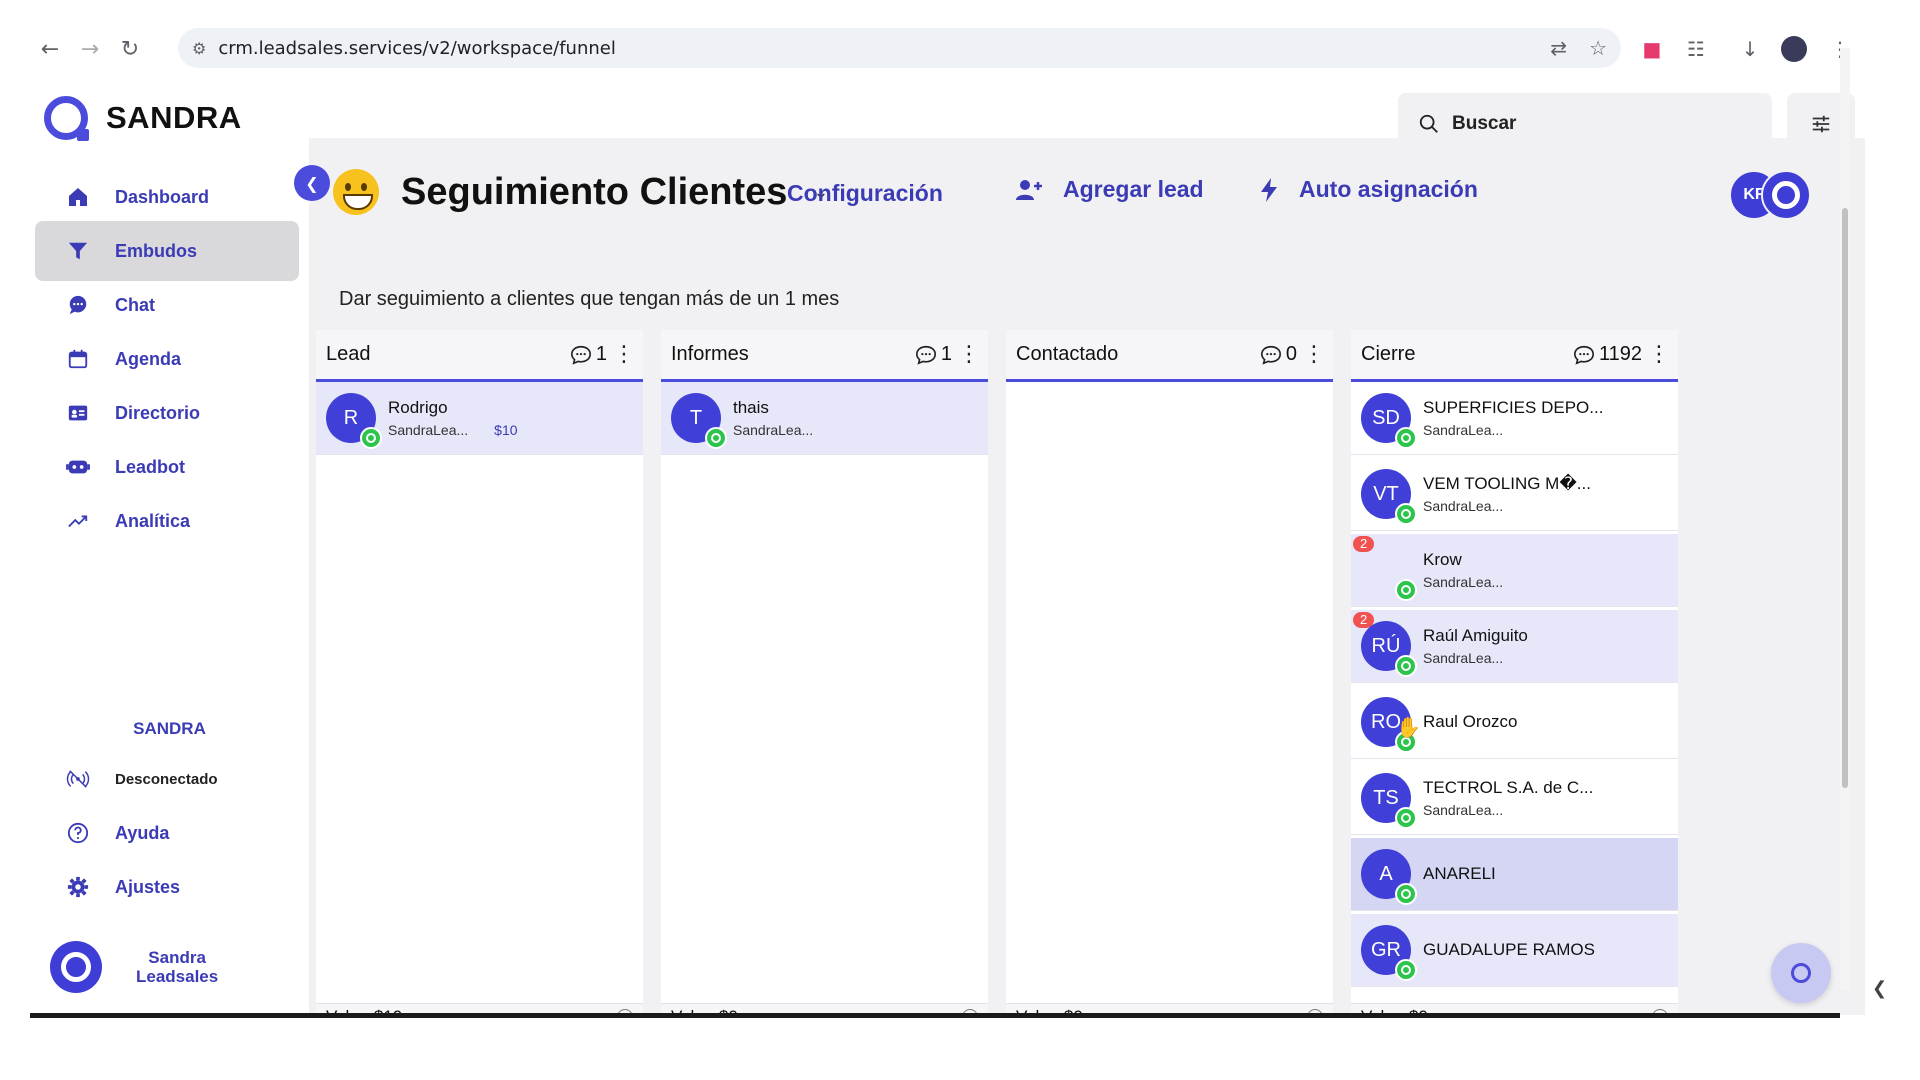  Describe the element at coordinates (167, 197) in the screenshot. I see `sidebar-item-dashboard: Dashboard` at that location.